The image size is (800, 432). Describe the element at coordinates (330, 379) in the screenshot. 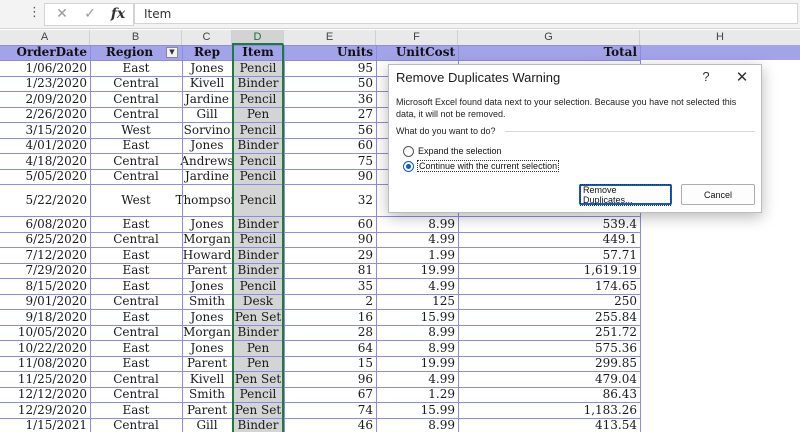

I see `cell-units: 96` at that location.